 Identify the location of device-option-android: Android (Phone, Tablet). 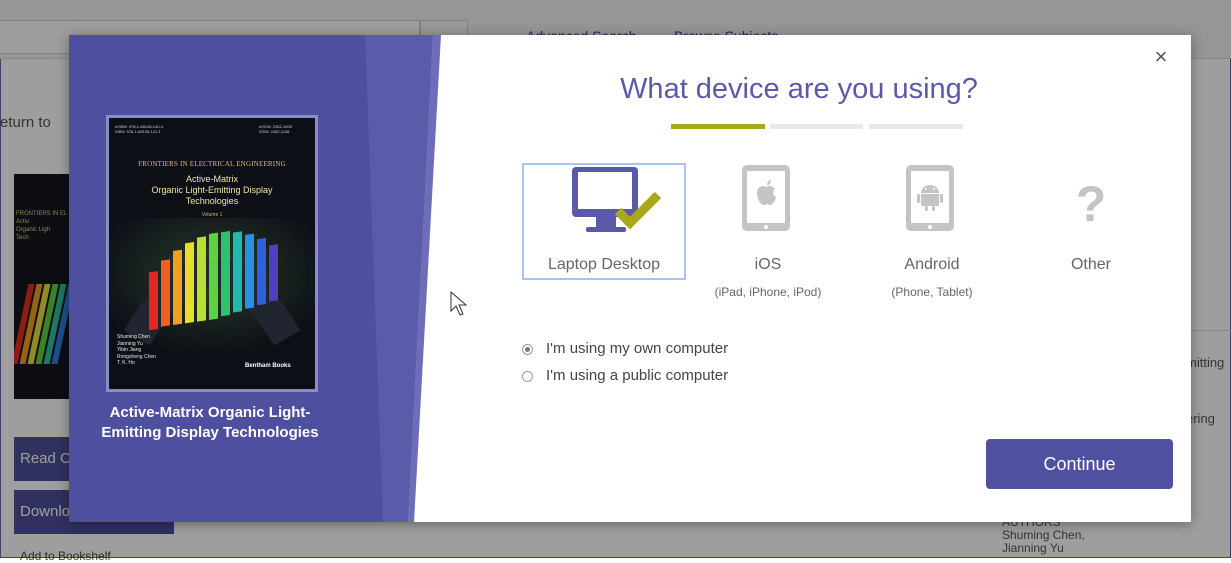
(932, 231).